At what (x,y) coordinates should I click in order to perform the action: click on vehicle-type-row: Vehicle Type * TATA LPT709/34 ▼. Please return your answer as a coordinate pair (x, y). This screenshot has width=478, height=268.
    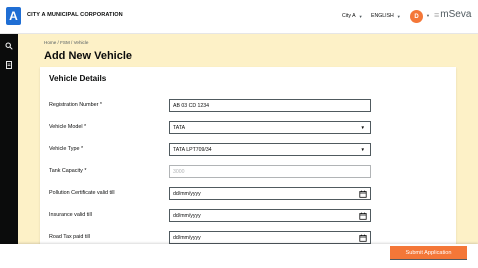
    Looking at the image, I should click on (249, 150).